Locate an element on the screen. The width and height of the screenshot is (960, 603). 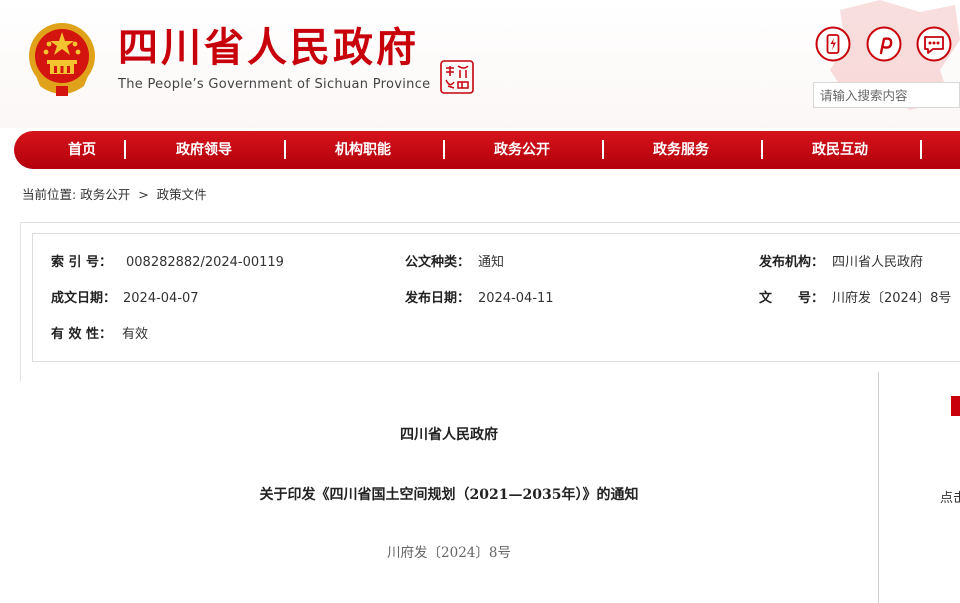
meta-index-value: 008282882/2024-00119 is located at coordinates (205, 262).